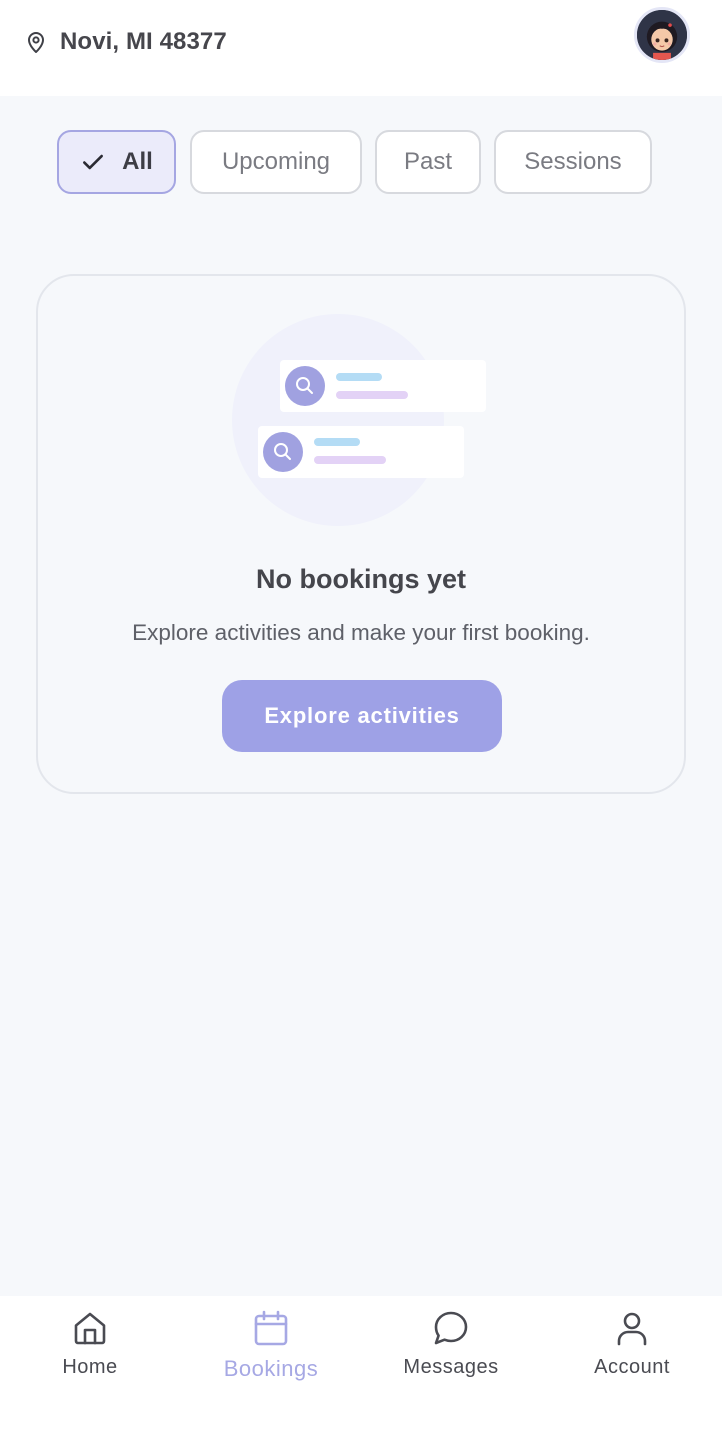 This screenshot has width=722, height=1448. I want to click on nav-item-messages: Messages, so click(451, 1350).